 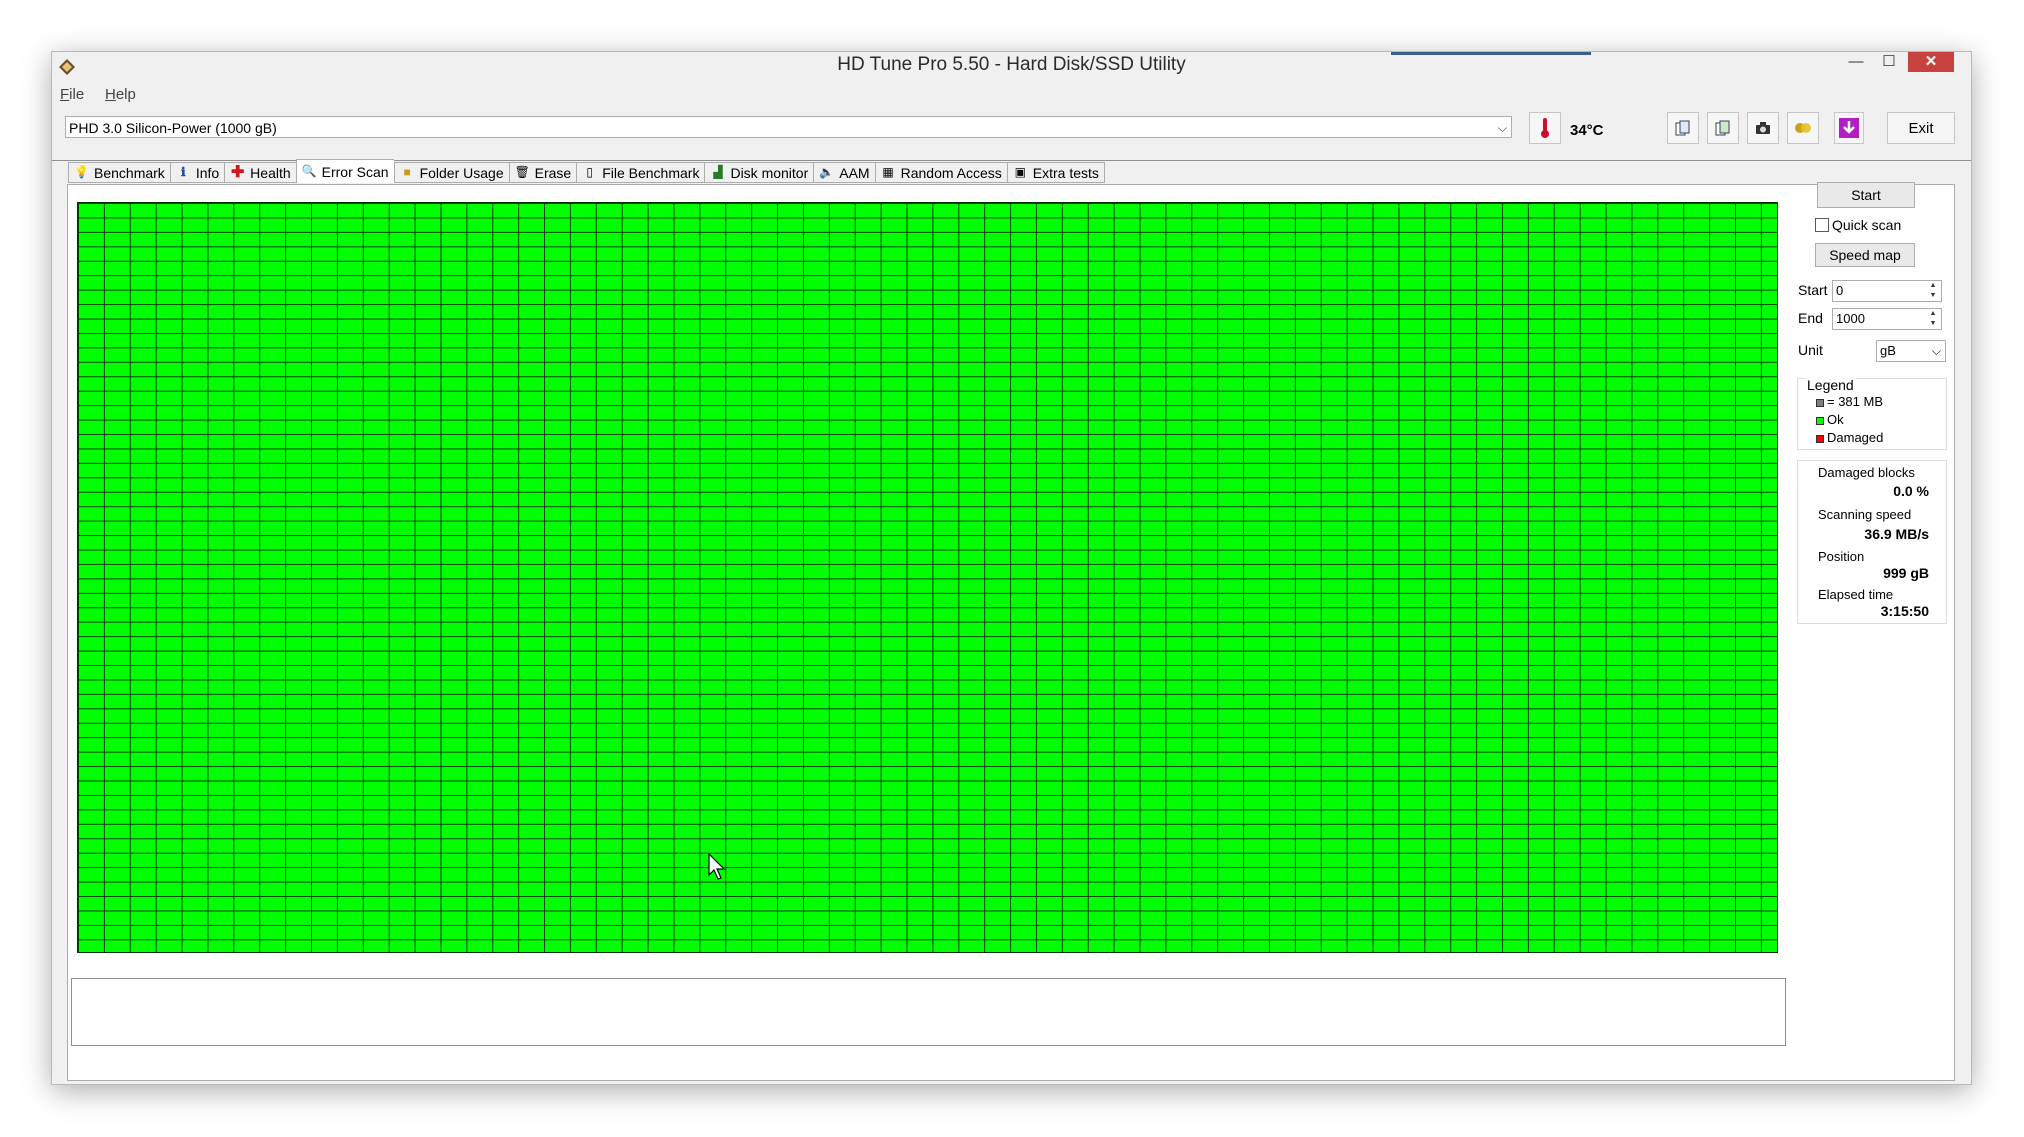 What do you see at coordinates (461, 172) in the screenshot?
I see `tab-label: Folder Usage` at bounding box center [461, 172].